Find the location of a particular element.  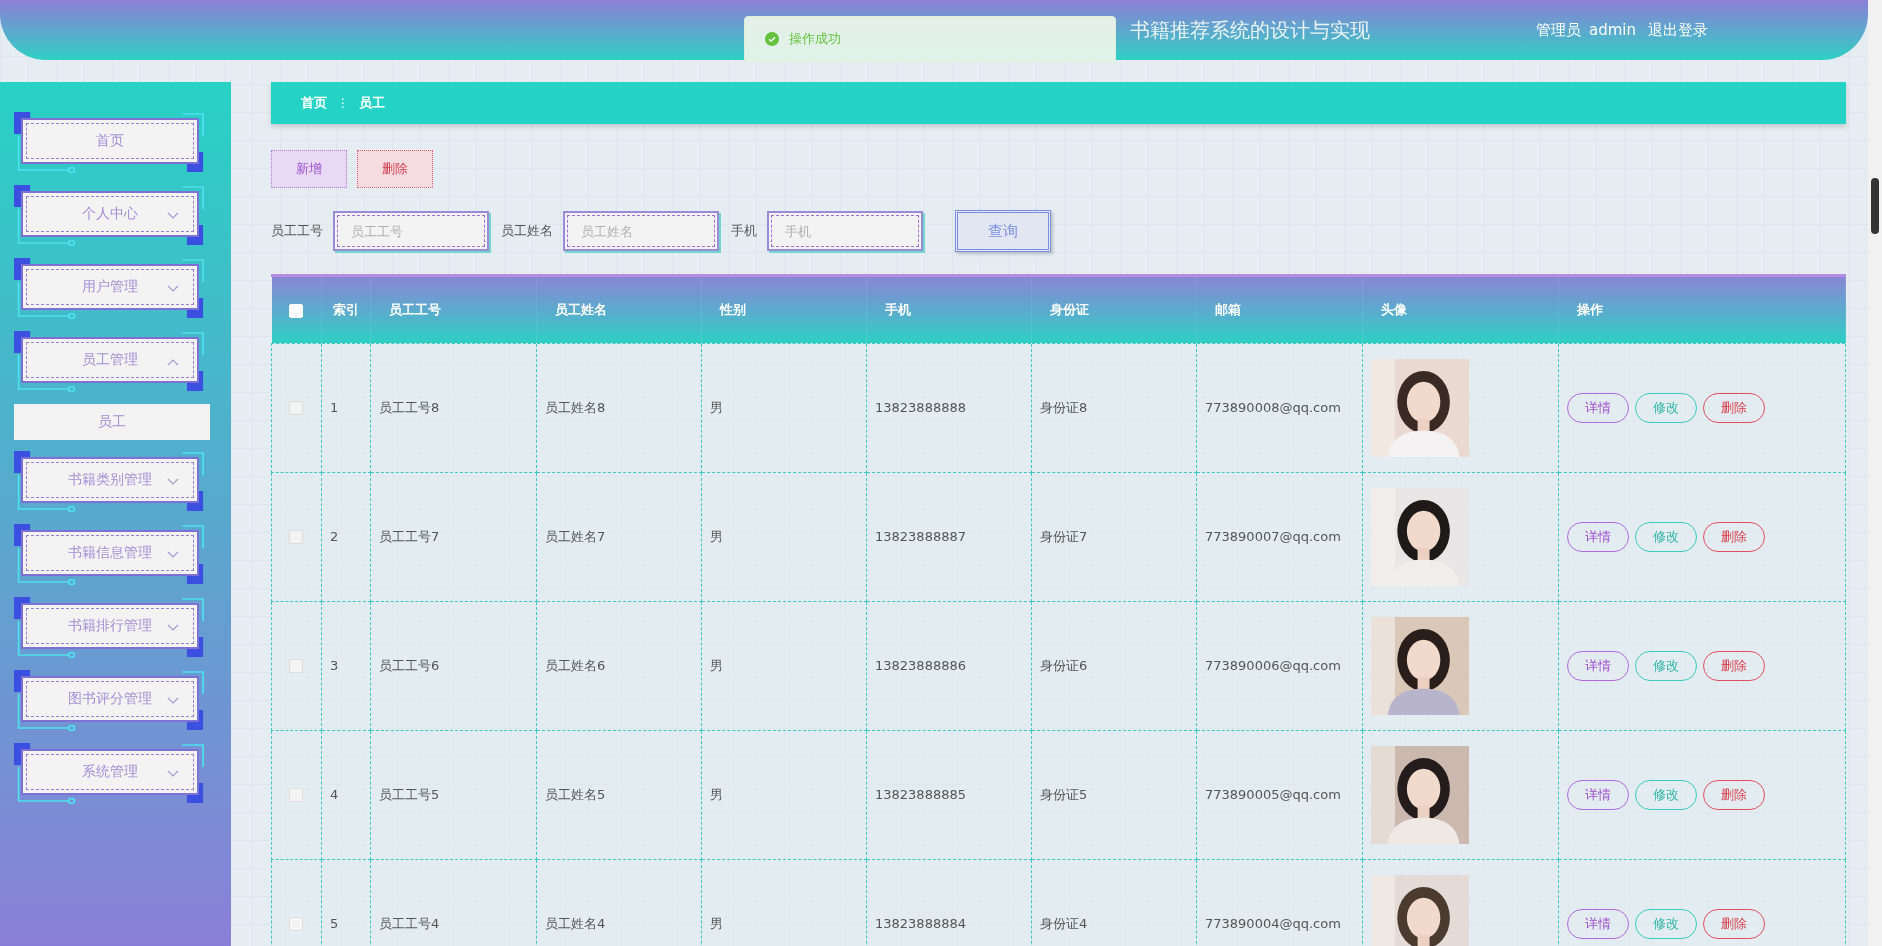

sidebar-menu-item: 书籍排行管理 is located at coordinates (110, 626).